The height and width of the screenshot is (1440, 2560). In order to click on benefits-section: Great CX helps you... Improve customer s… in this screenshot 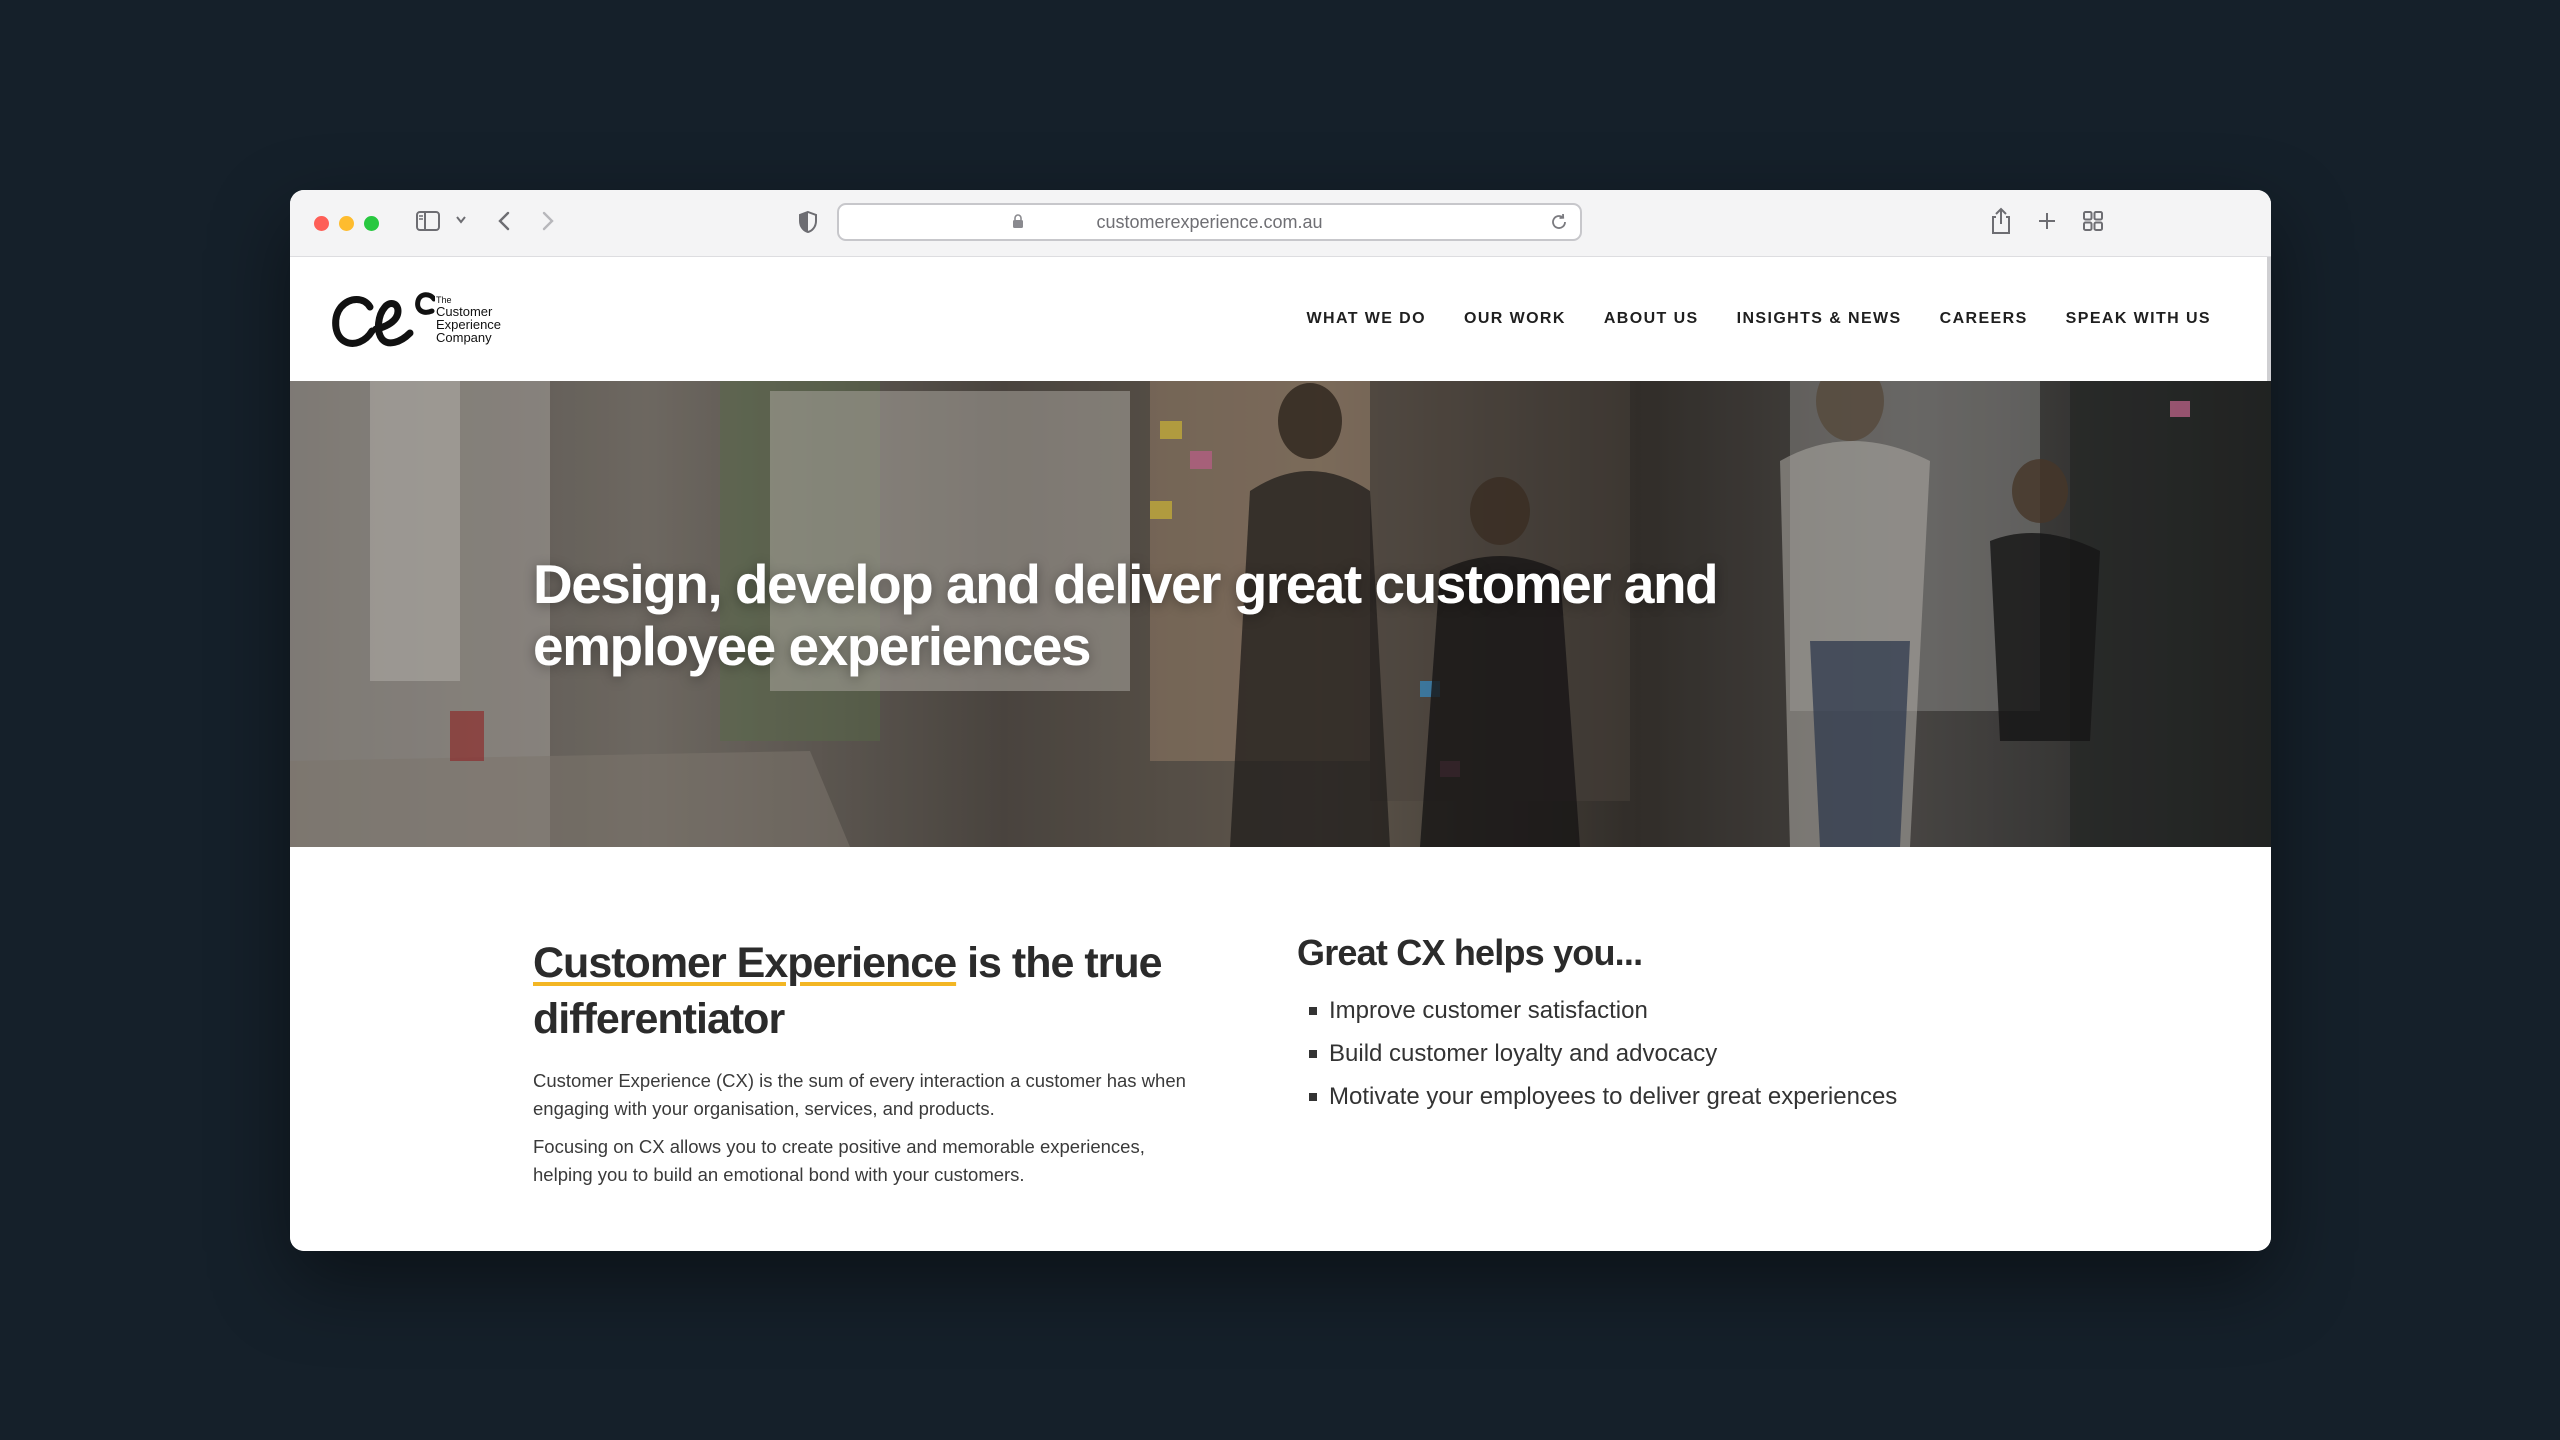, I will do `click(1687, 1023)`.